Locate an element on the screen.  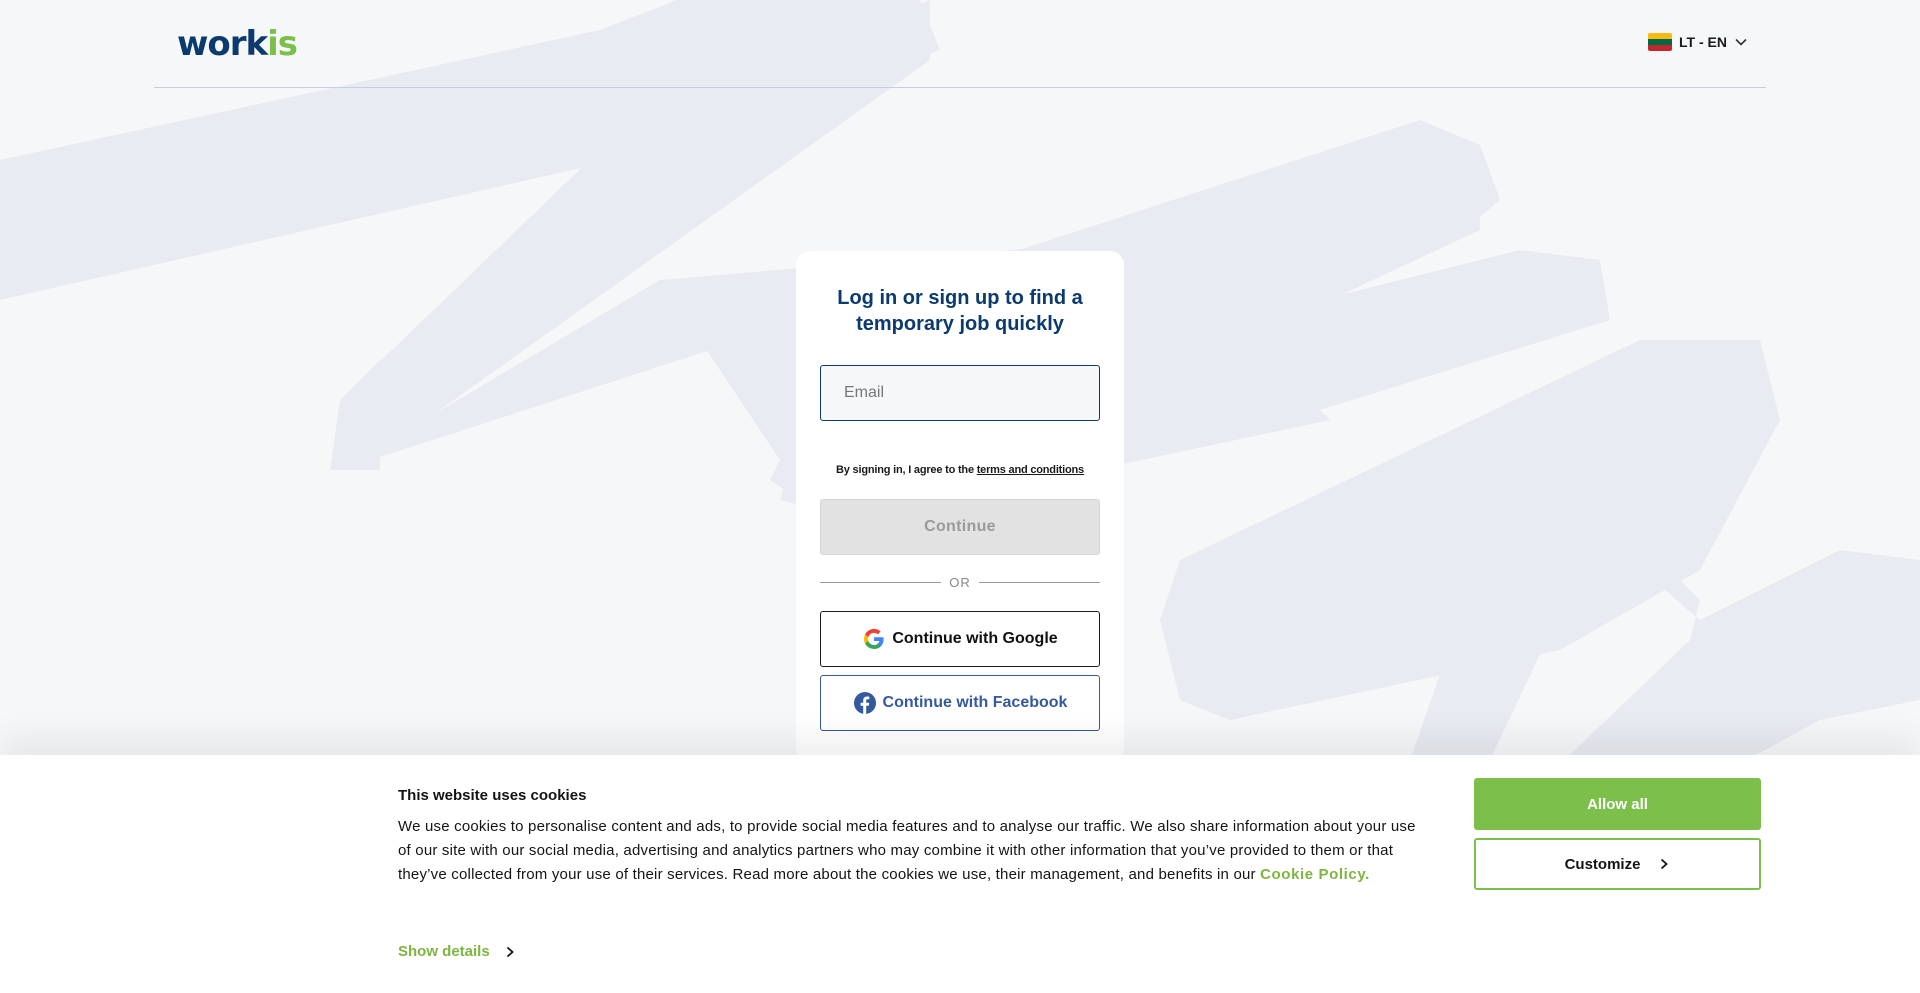
logo-text-work: work is located at coordinates (222, 44).